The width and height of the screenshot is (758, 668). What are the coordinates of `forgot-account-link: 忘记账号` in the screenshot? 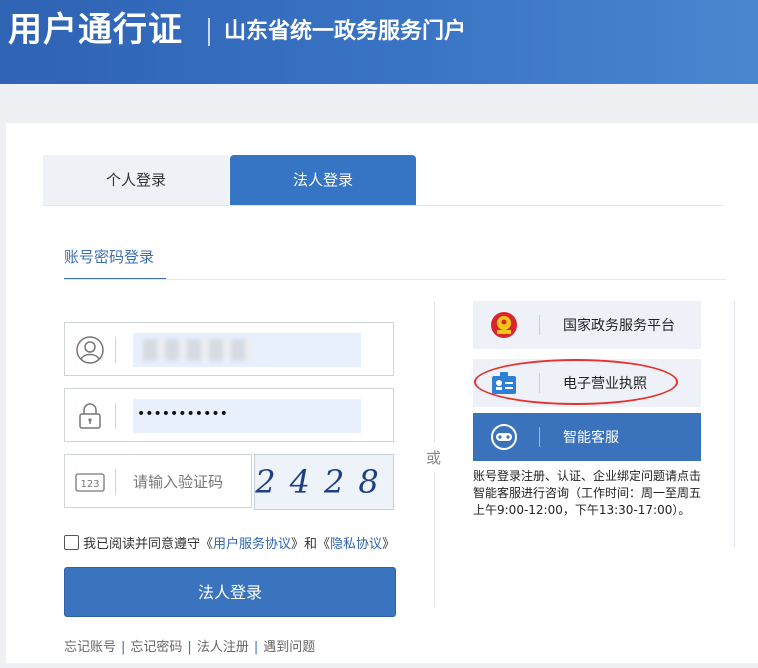 It's located at (90, 647).